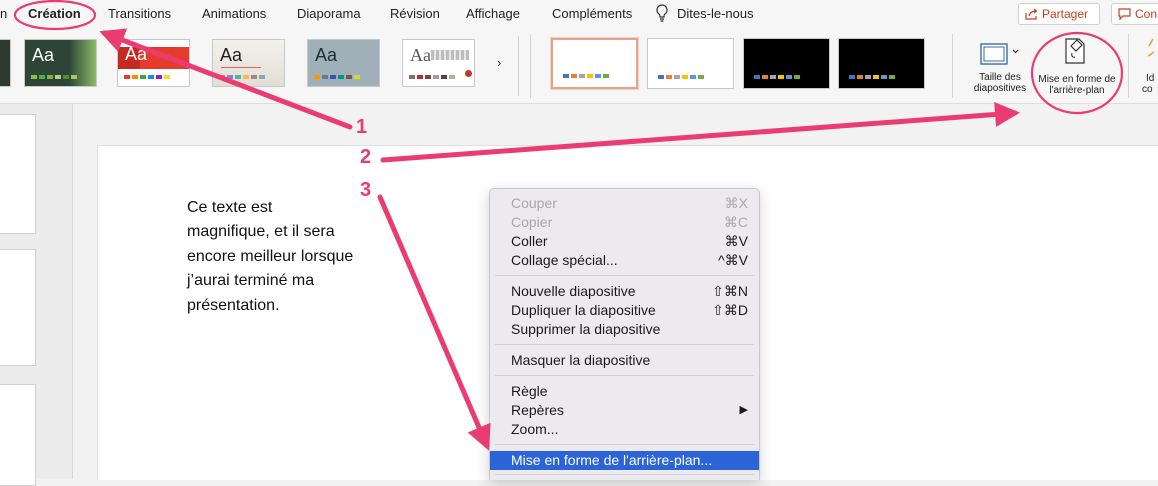  Describe the element at coordinates (329, 13) in the screenshot. I see `tab-diaporama: Diaporama` at that location.